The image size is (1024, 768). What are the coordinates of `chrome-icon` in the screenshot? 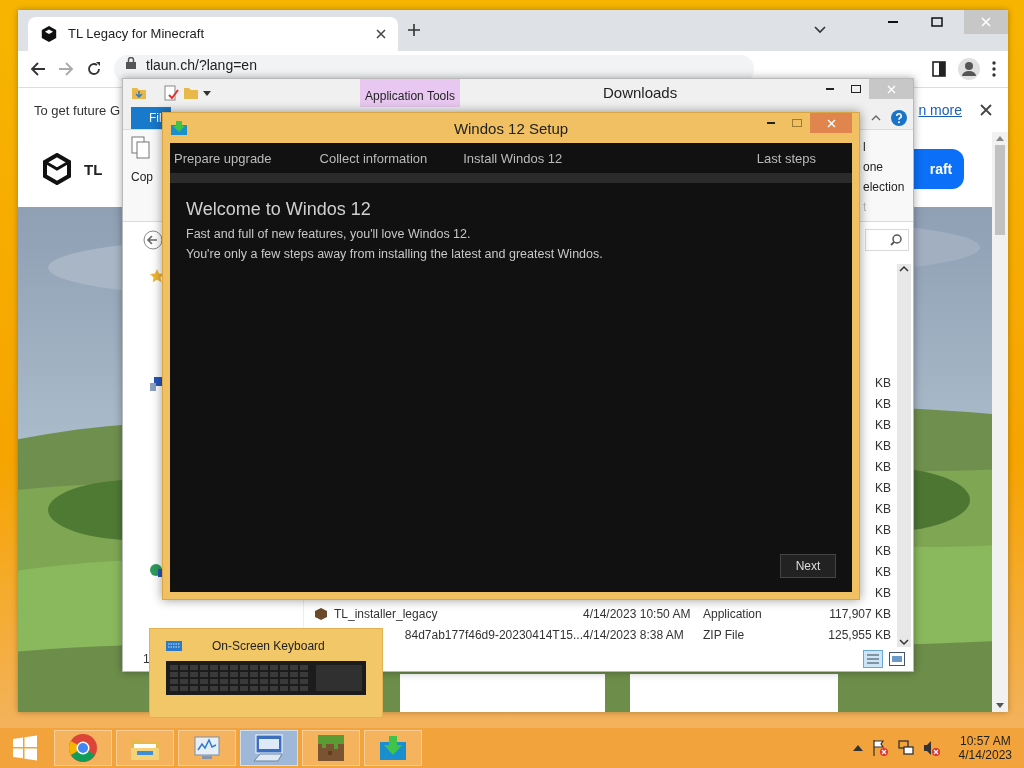 It's located at (83, 748).